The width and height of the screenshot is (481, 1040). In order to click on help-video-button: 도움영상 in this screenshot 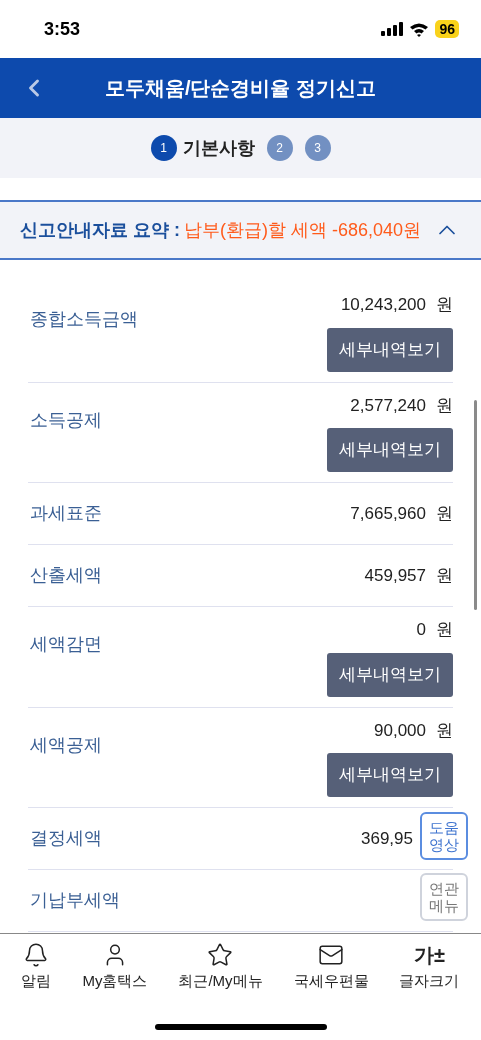, I will do `click(444, 836)`.